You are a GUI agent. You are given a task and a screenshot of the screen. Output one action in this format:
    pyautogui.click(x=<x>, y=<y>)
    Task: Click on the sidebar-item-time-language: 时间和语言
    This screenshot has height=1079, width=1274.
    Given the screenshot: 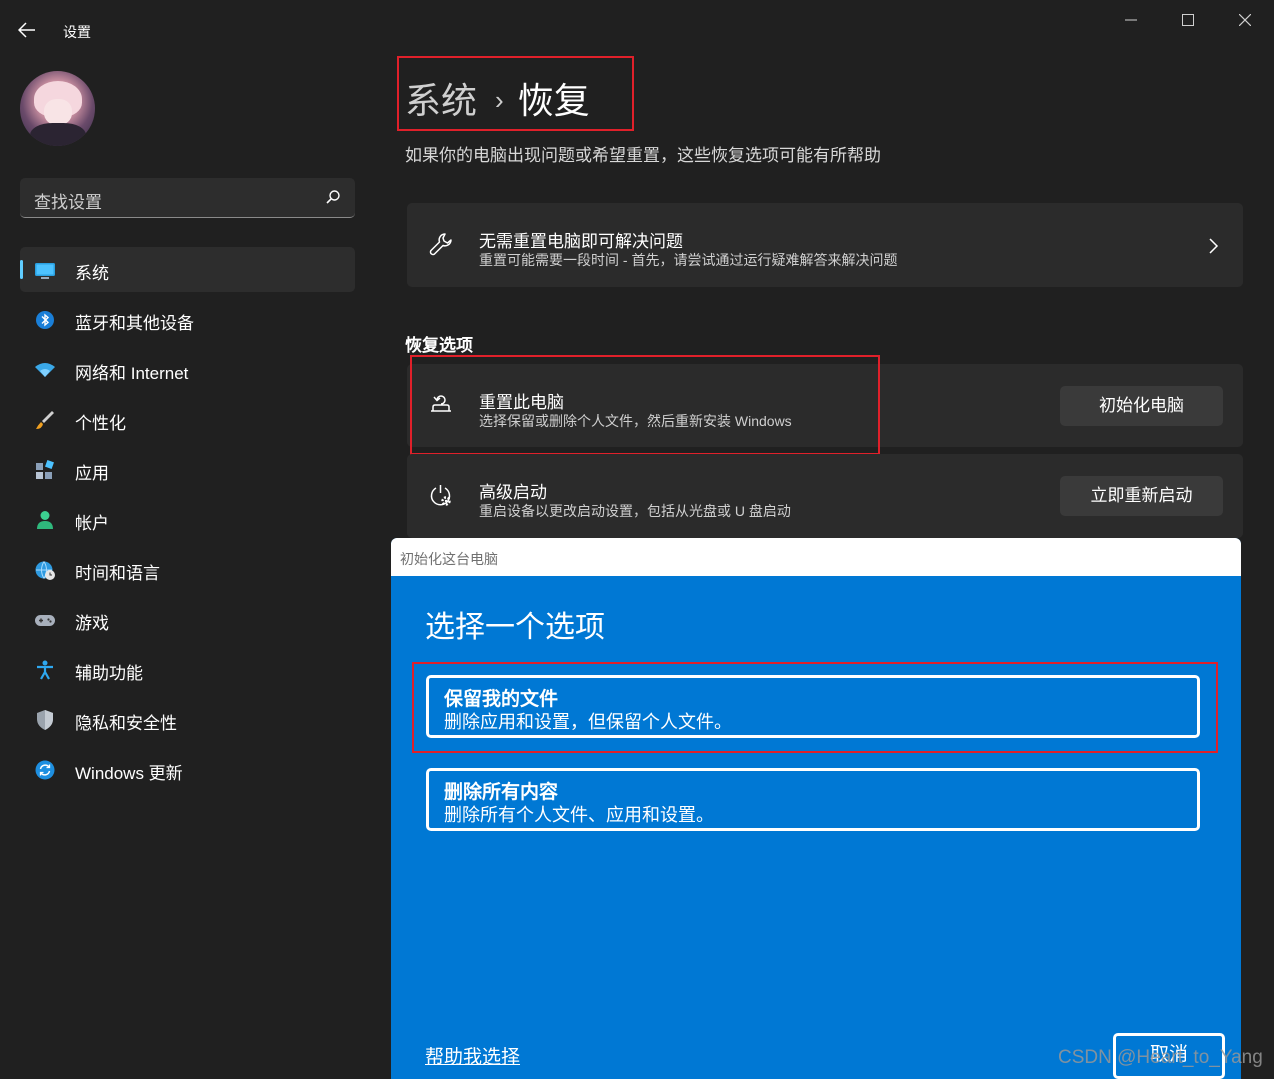 What is the action you would take?
    pyautogui.click(x=187, y=569)
    